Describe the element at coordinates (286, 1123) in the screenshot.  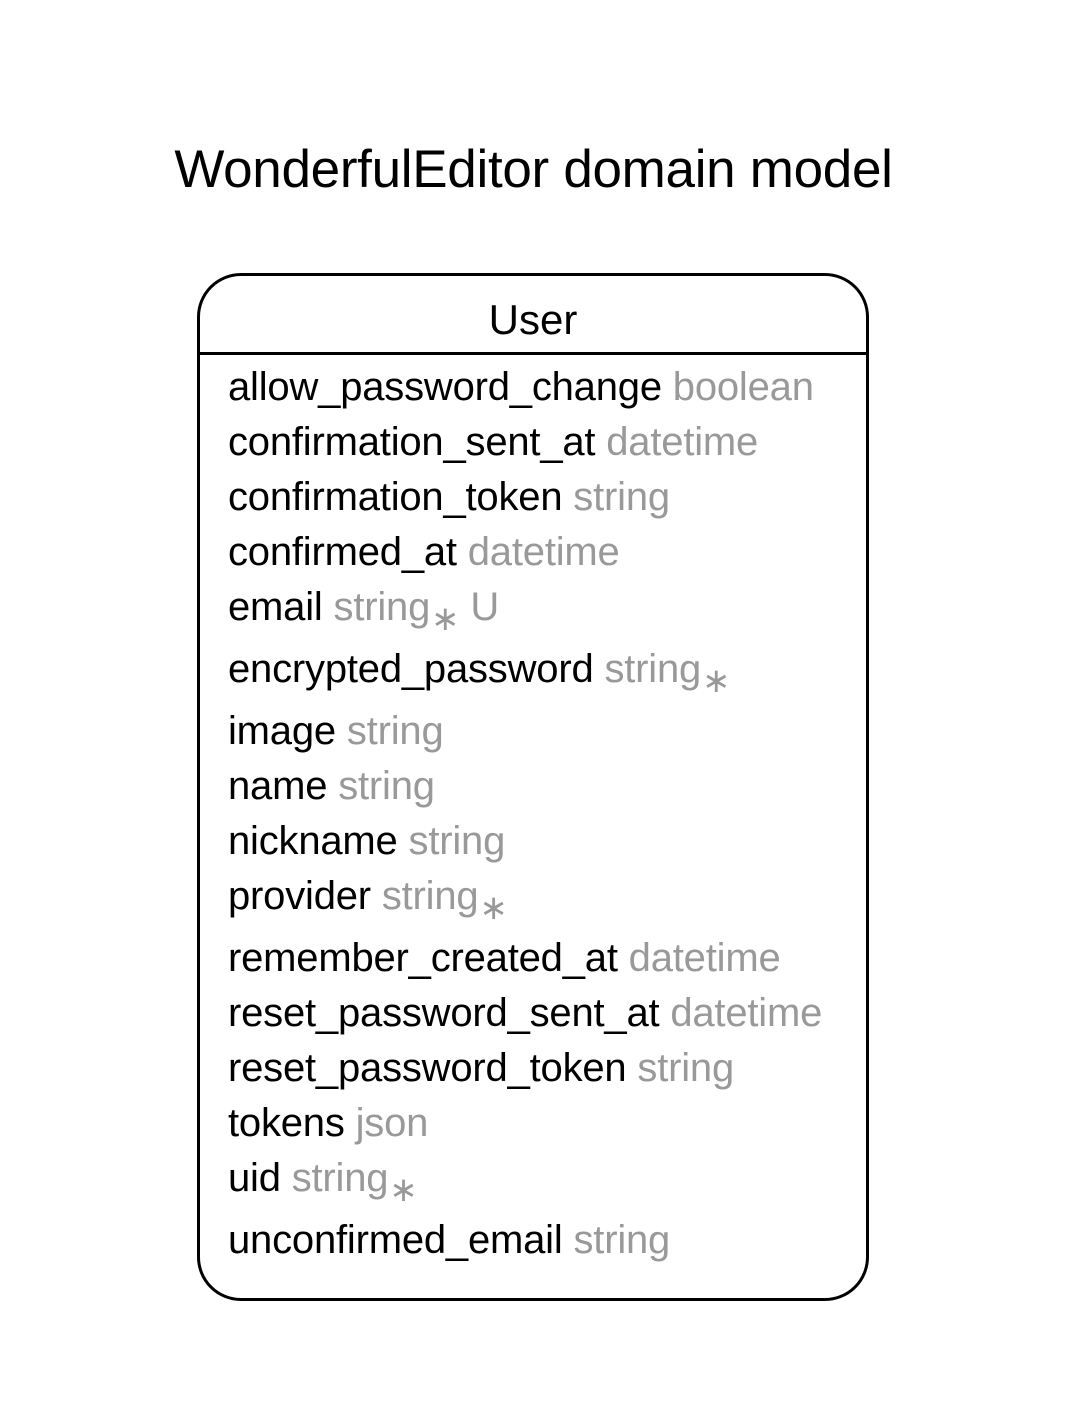
I see `attribute-name: tokens` at that location.